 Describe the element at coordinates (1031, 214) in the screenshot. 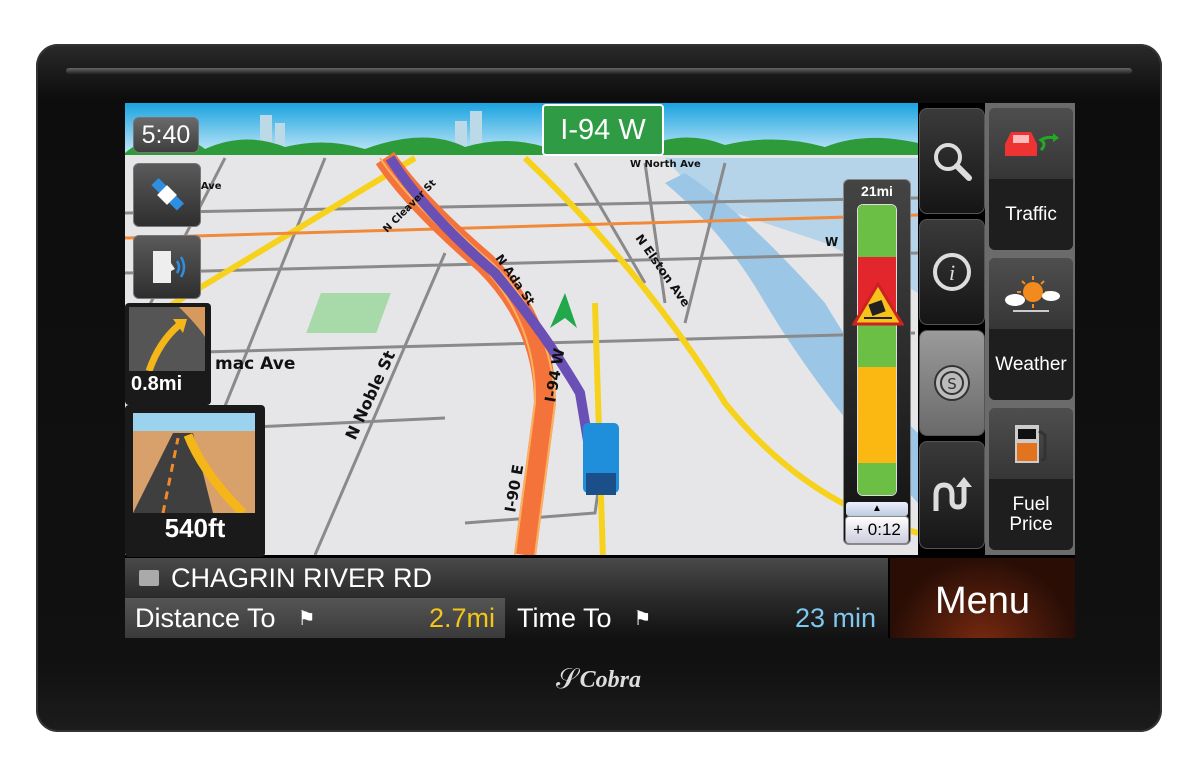

I see `traffic-label: Traffic` at that location.